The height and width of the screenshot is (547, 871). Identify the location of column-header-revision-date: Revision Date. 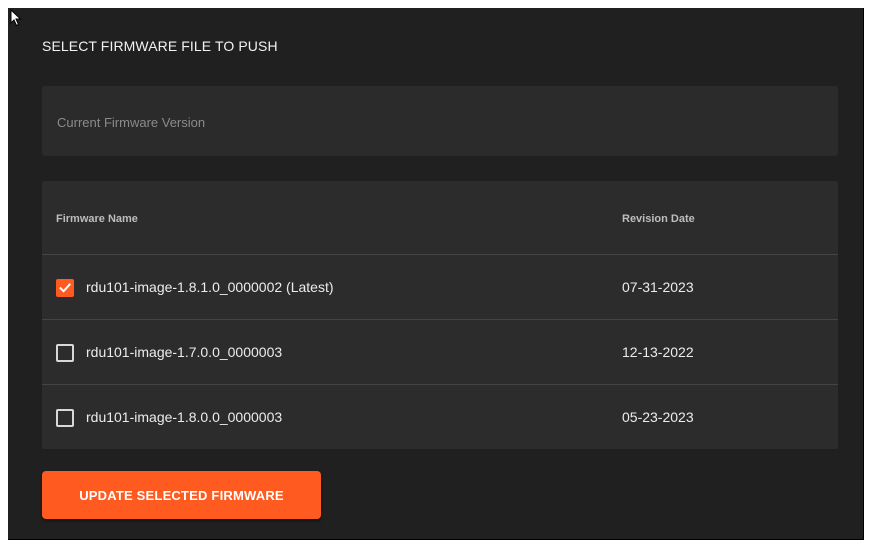
(658, 219).